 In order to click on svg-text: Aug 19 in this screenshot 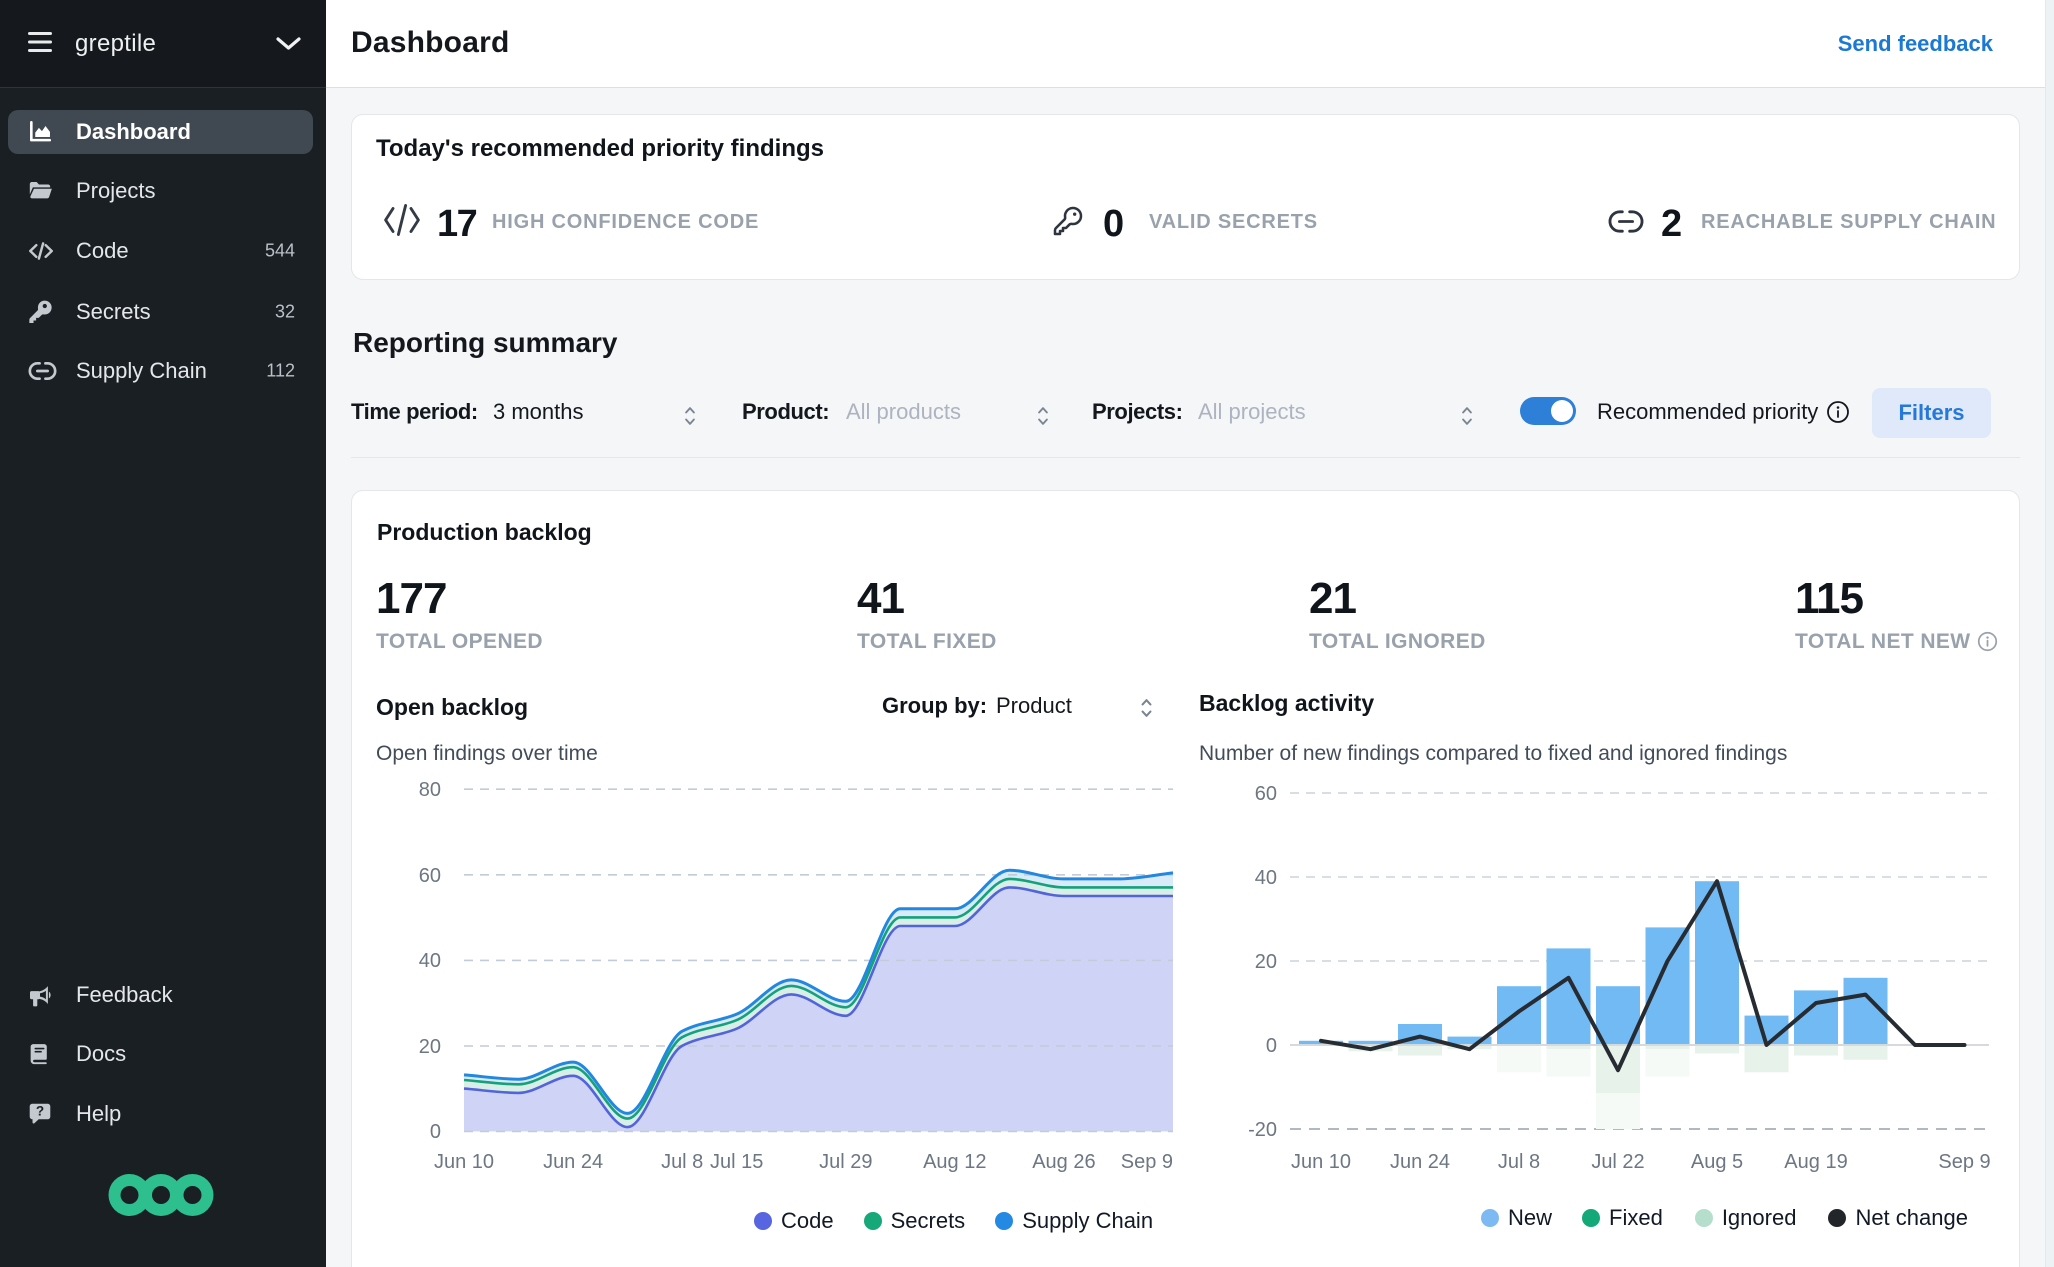, I will do `click(1815, 1162)`.